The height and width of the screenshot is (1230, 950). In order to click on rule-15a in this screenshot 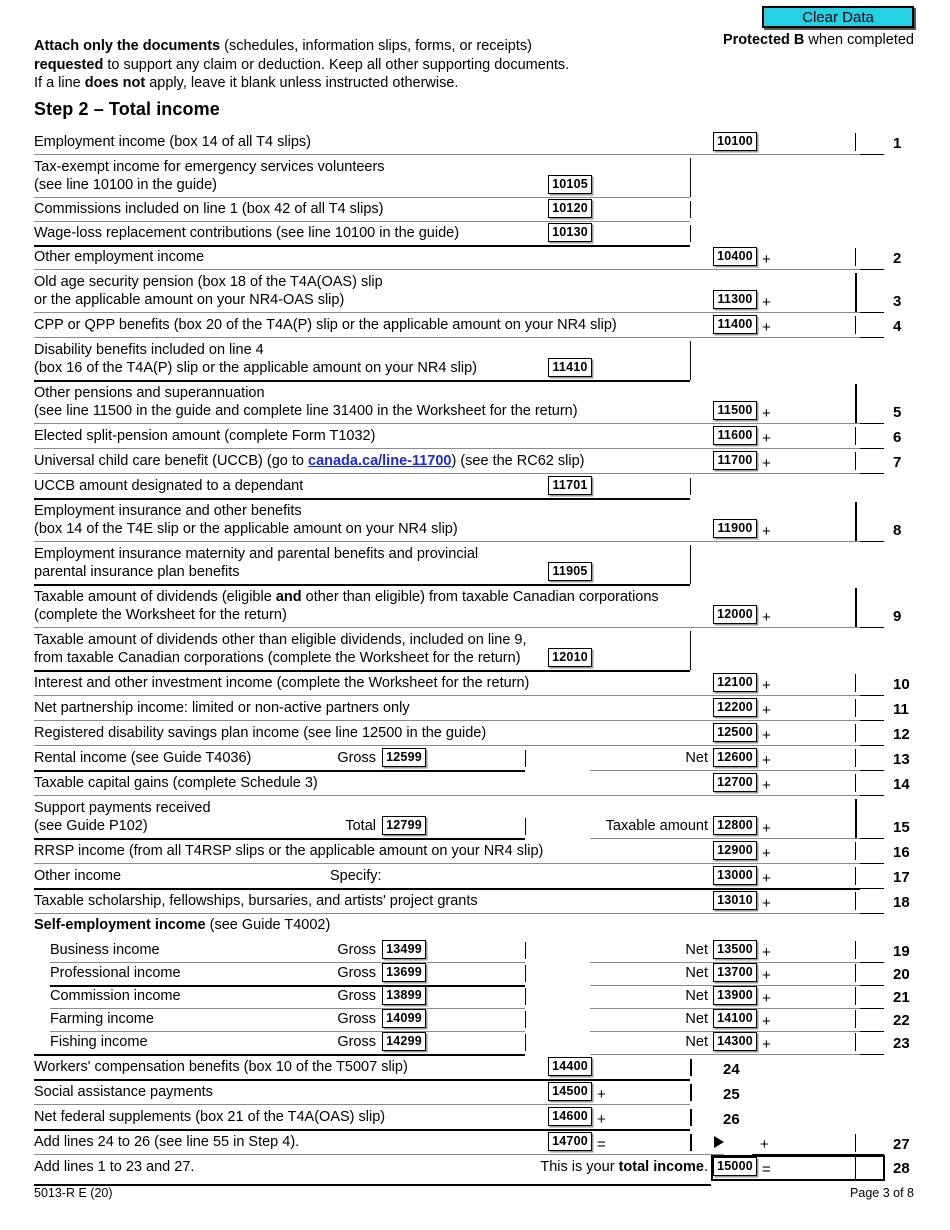, I will do `click(725, 838)`.